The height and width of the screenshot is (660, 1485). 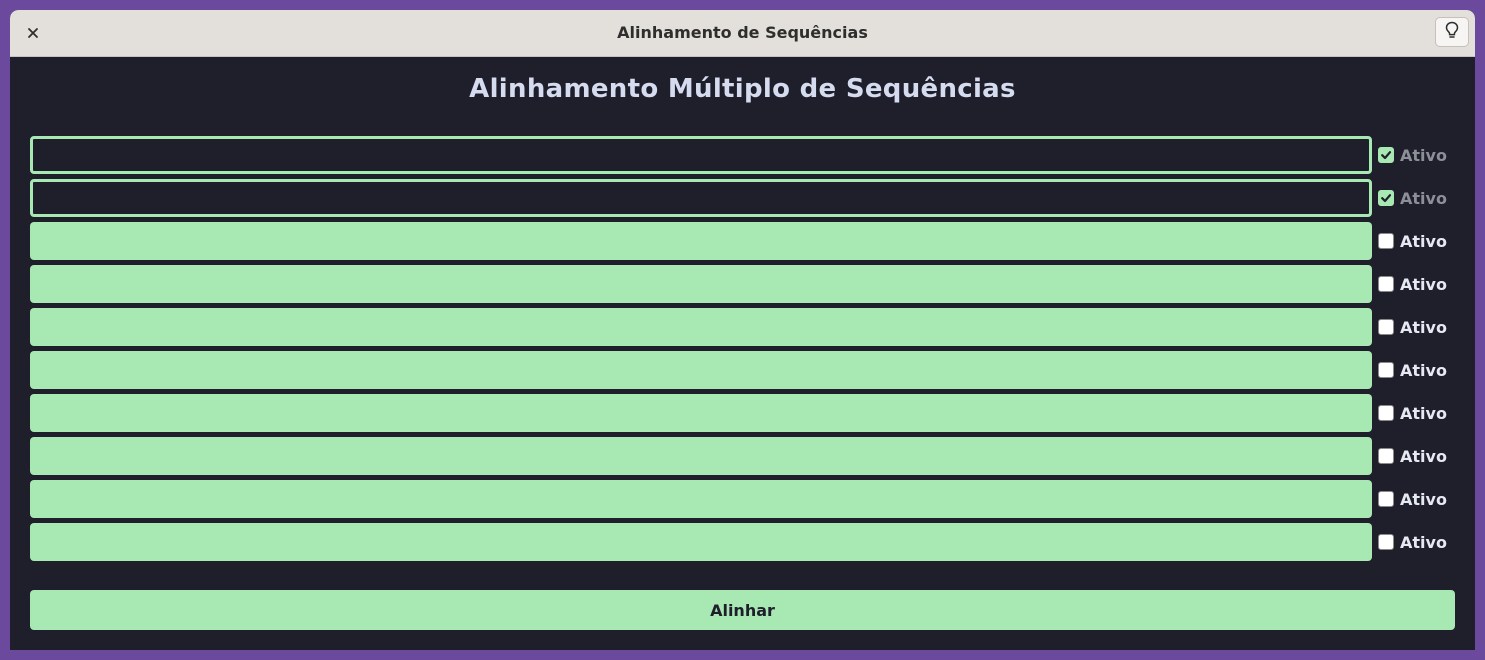 I want to click on page-title: Alinhamento Múltiplo de Sequências, so click(x=742, y=89).